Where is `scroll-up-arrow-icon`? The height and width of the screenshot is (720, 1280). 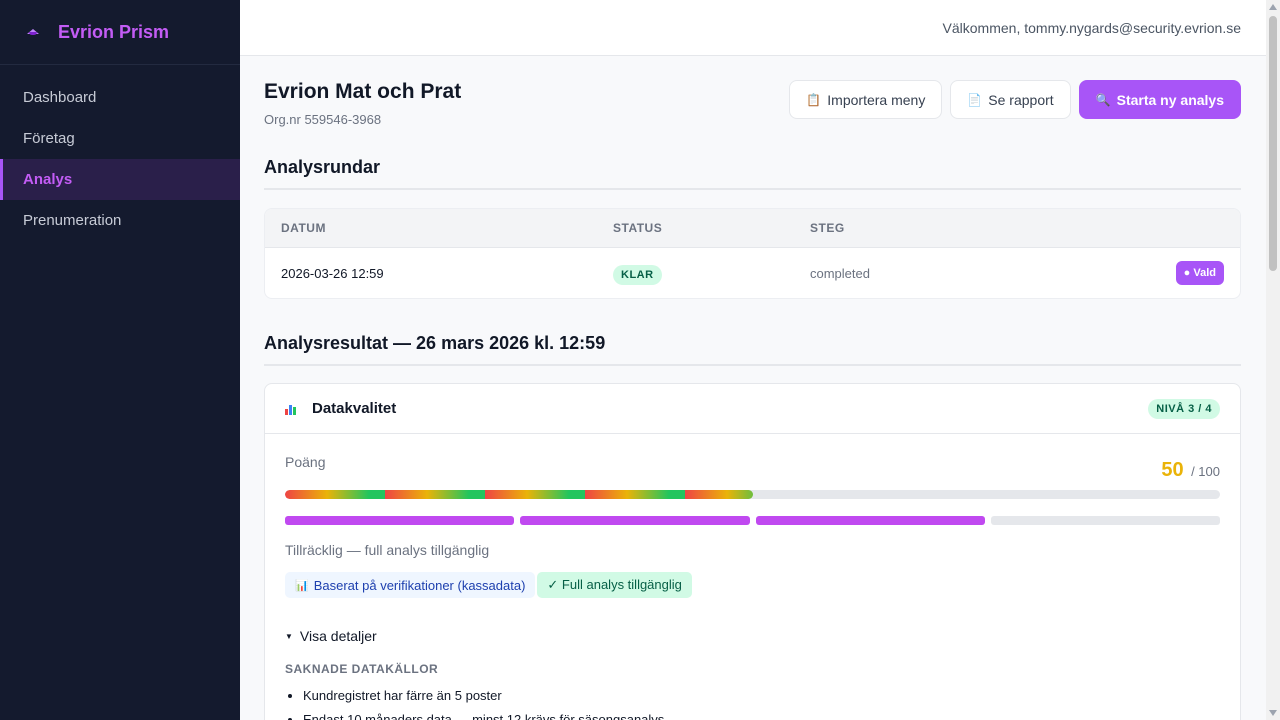 scroll-up-arrow-icon is located at coordinates (1273, 7).